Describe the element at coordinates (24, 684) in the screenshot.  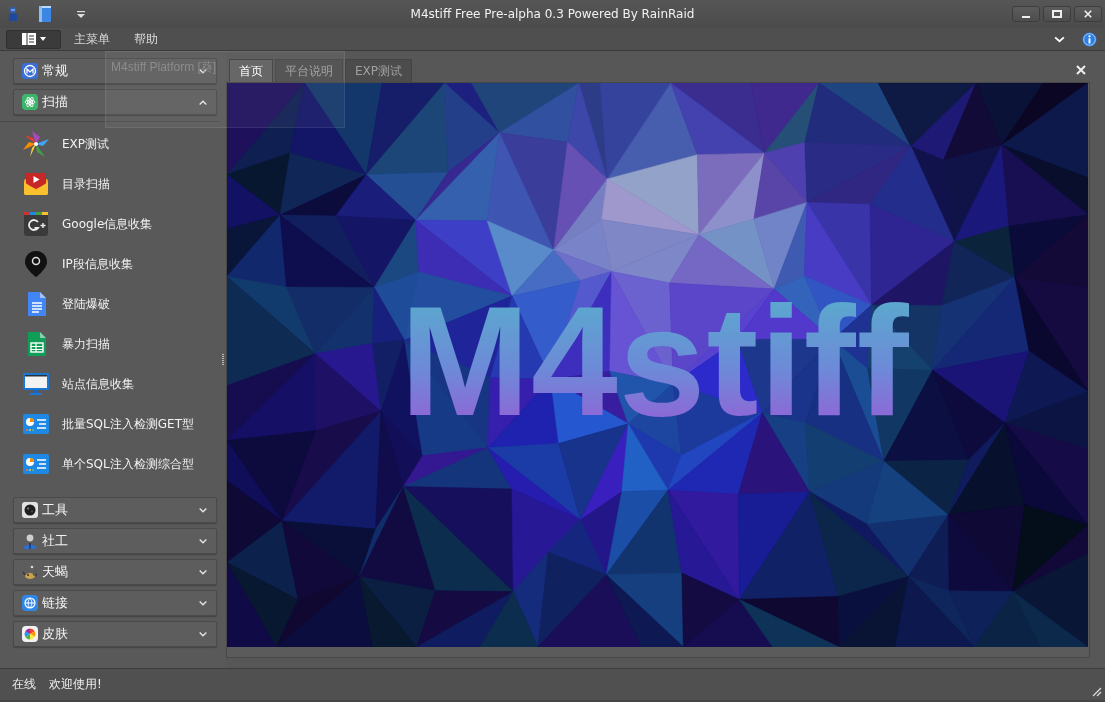
I see `status-text: 在线` at that location.